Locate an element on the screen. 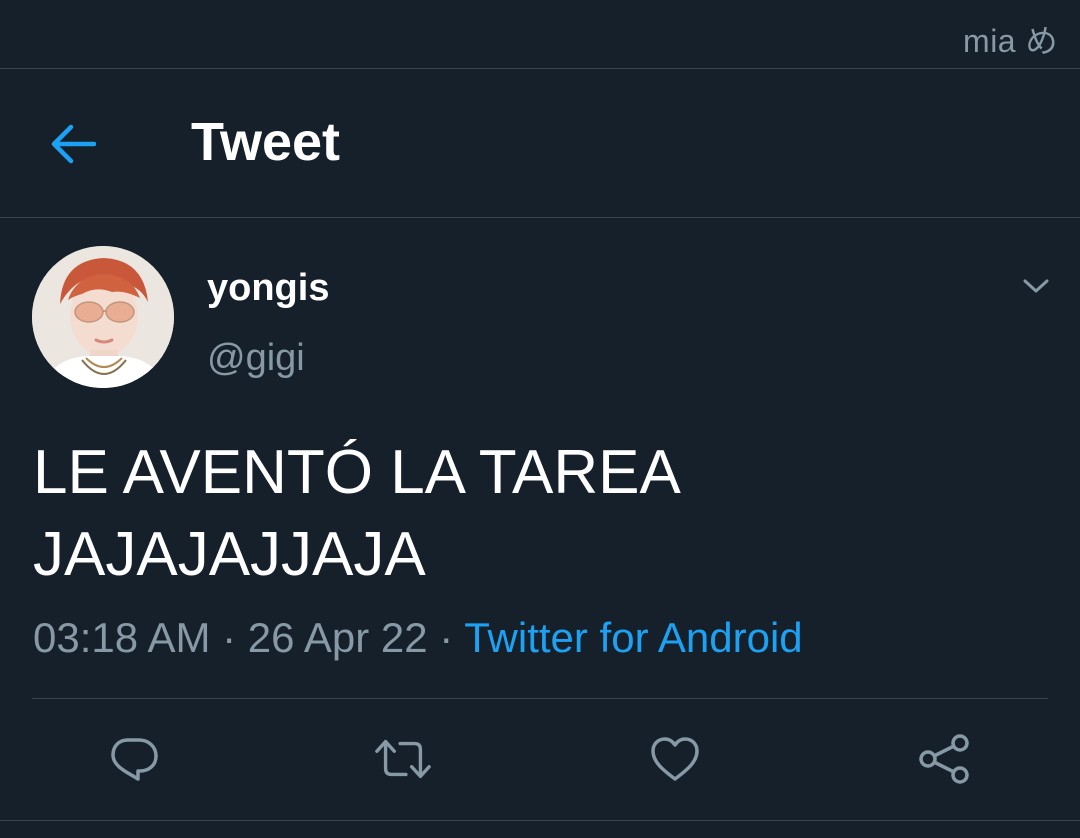  tweet-menu-button is located at coordinates (1036, 286).